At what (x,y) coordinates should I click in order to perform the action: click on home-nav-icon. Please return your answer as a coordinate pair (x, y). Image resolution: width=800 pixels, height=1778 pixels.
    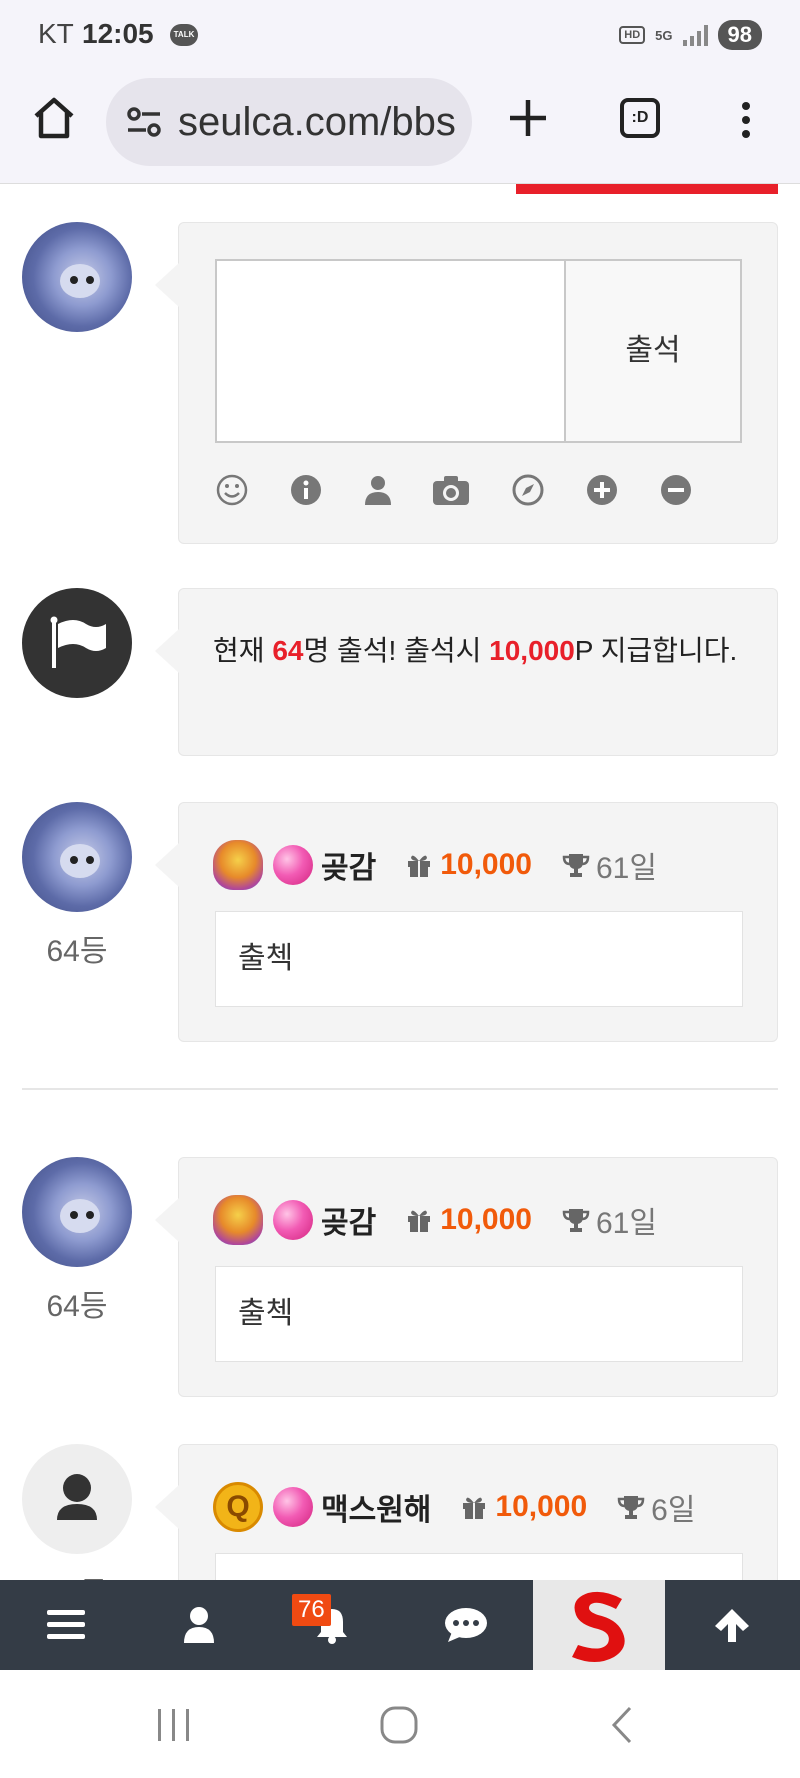
    Looking at the image, I should click on (399, 1725).